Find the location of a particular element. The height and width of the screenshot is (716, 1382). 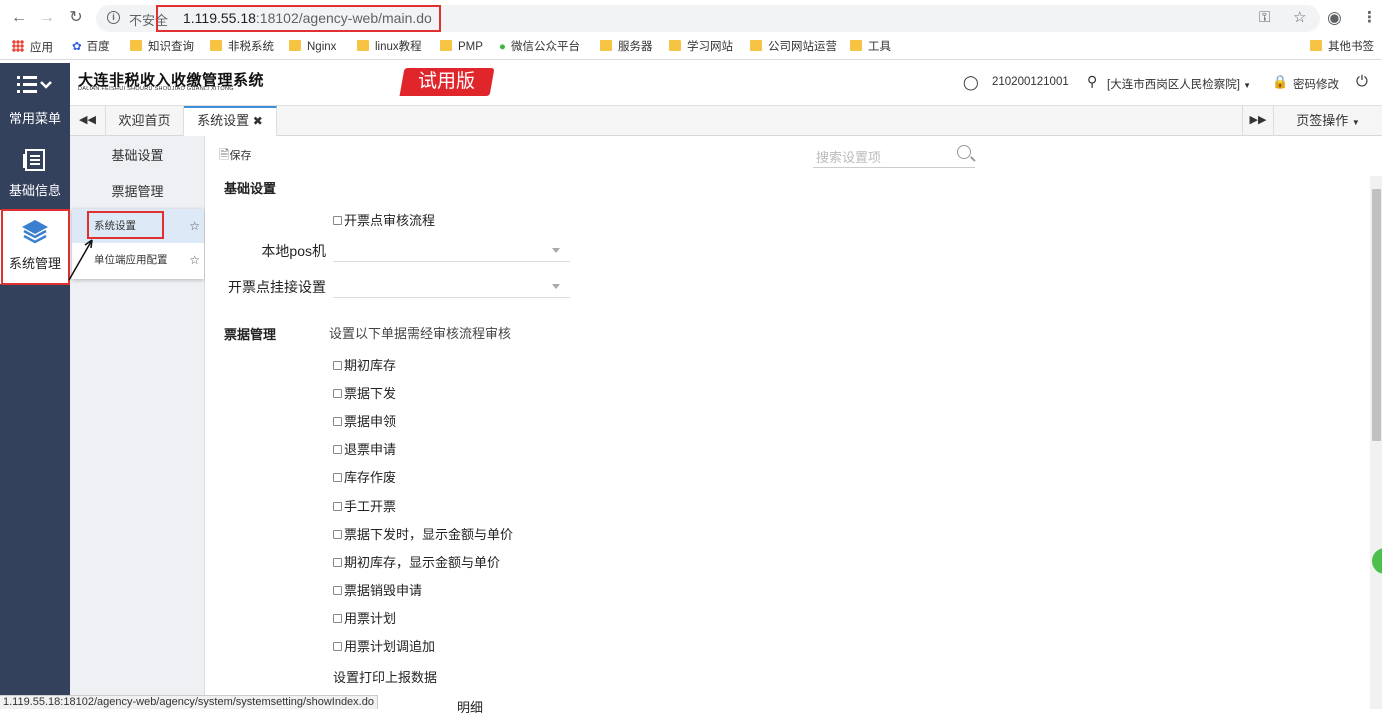

save-button: 🗎保存 is located at coordinates (235, 157).